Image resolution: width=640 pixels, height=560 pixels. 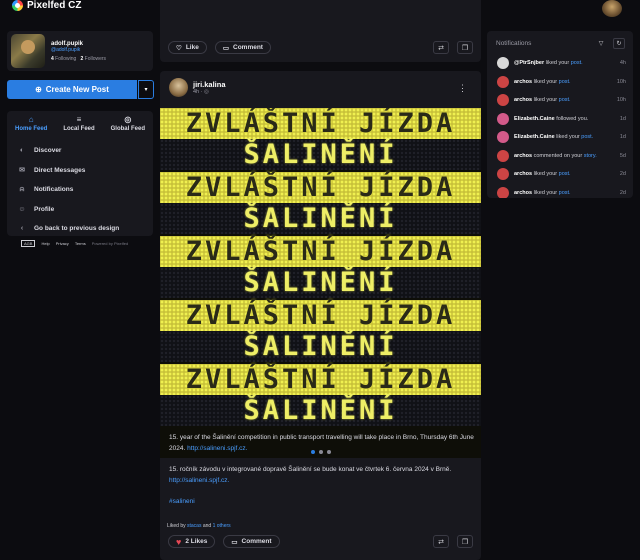 What do you see at coordinates (80, 171) in the screenshot?
I see `nav-item-direct-messages: ✉ Direct Messages` at bounding box center [80, 171].